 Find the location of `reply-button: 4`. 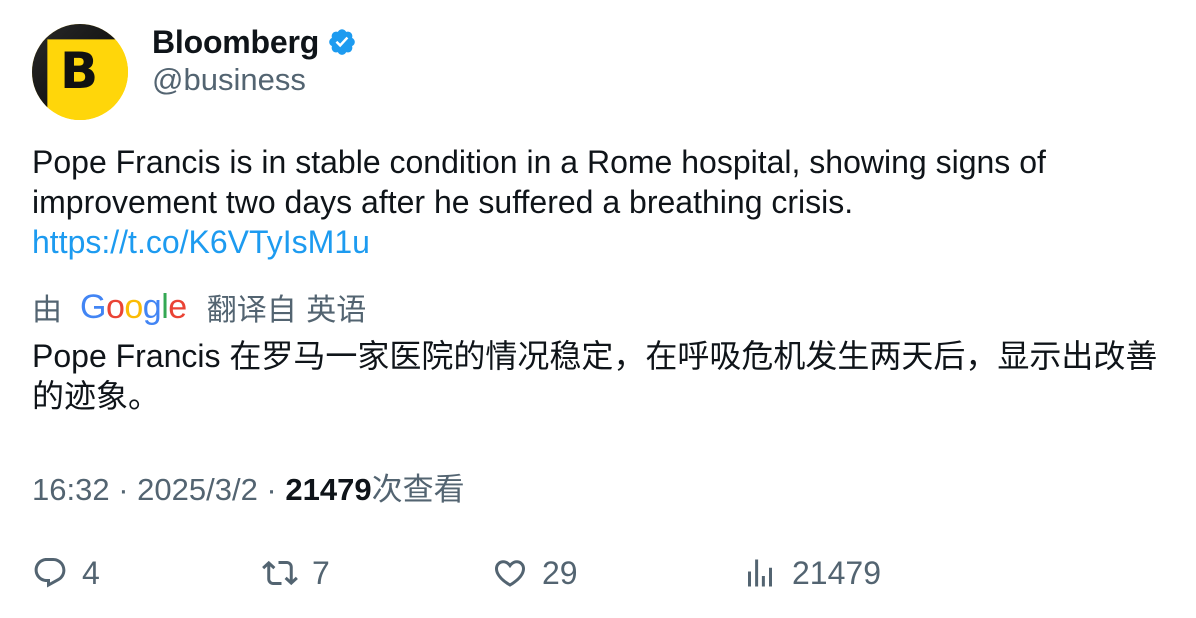

reply-button: 4 is located at coordinates (66, 573).